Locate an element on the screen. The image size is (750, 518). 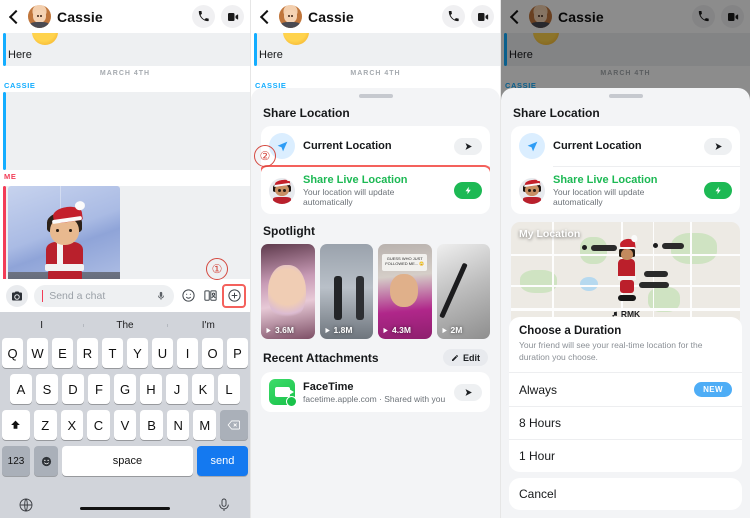
edit-button: Edit is located at coordinates (465, 357).